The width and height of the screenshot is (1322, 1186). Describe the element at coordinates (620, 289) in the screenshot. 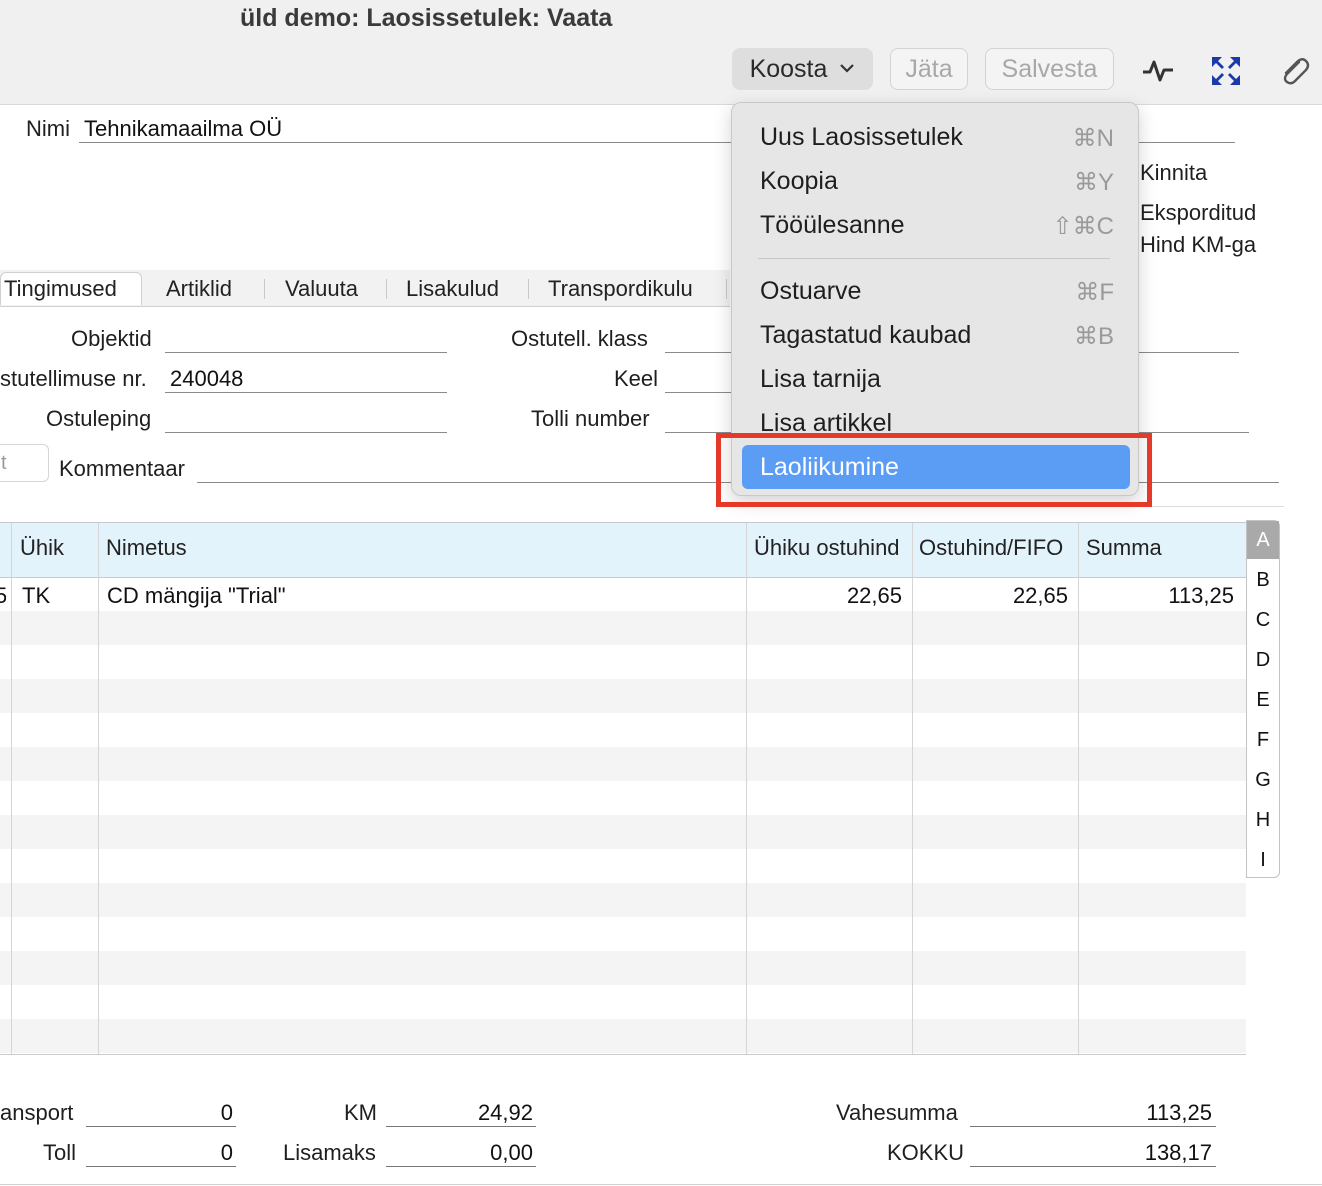

I see `tab-transpordikulu: Transpordikulu` at that location.